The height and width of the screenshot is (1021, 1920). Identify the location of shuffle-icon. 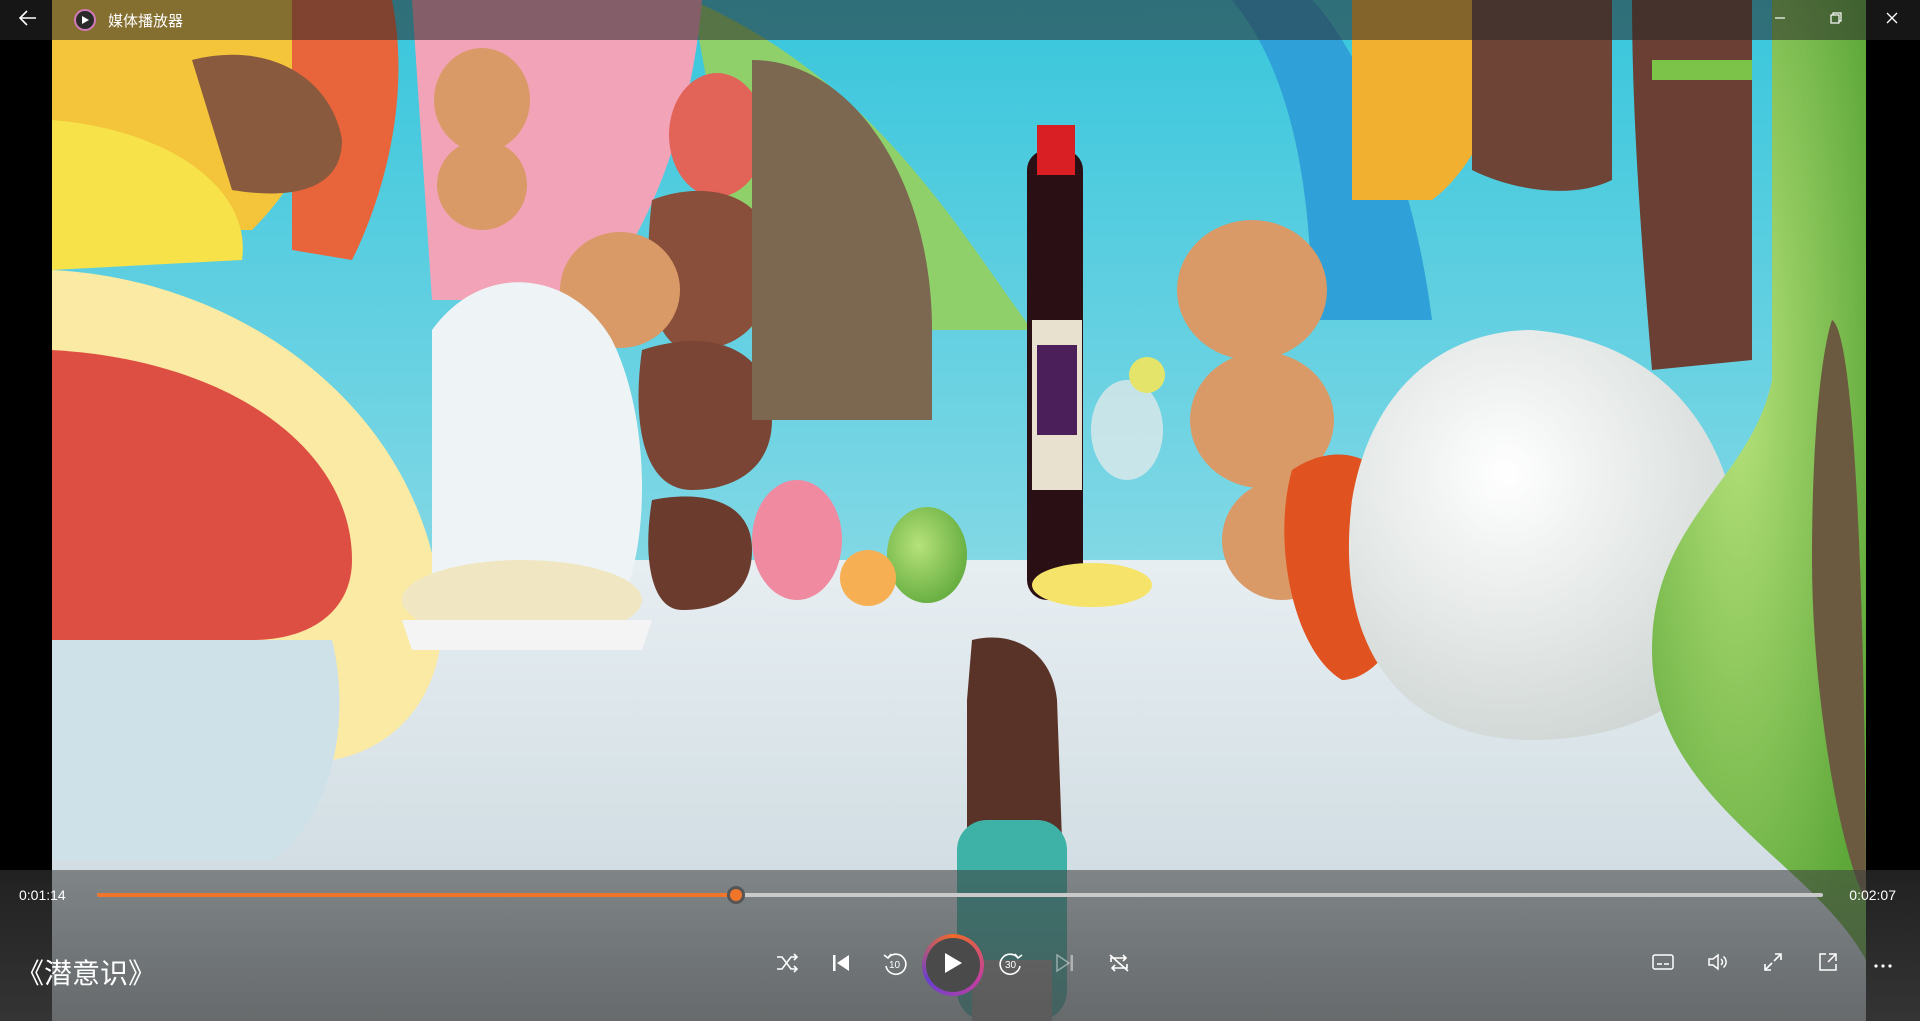
(787, 965).